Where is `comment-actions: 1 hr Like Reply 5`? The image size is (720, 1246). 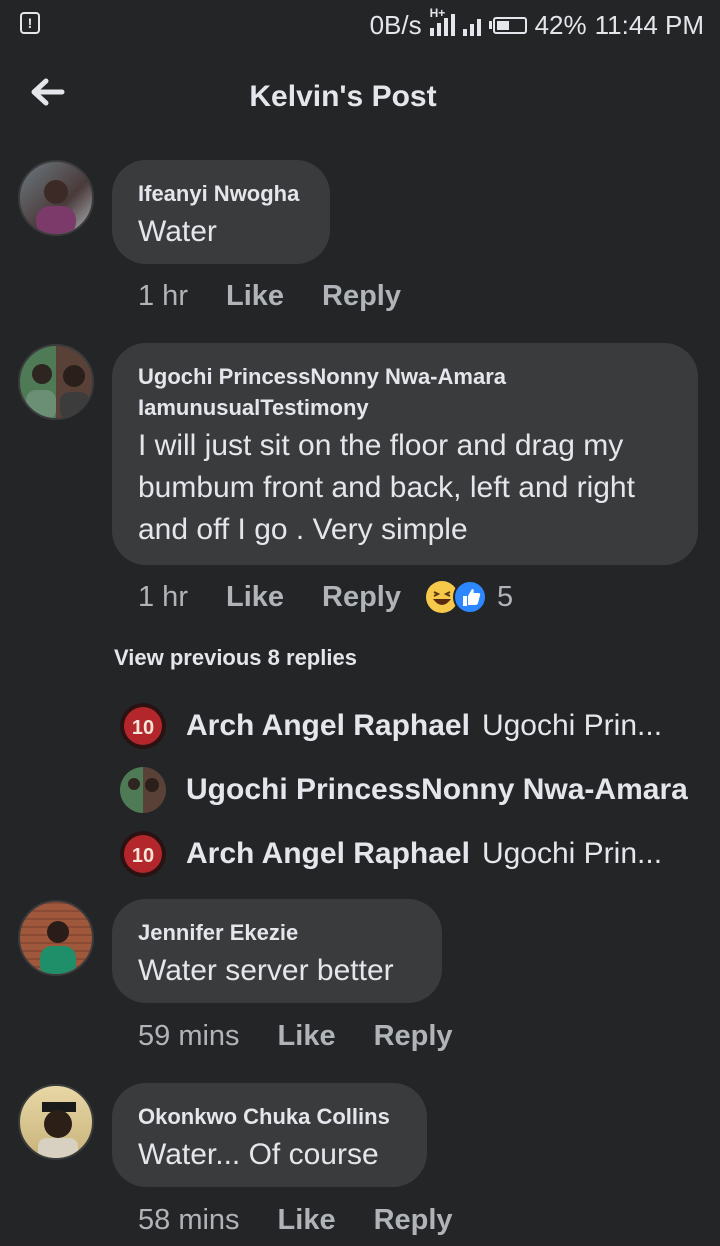
comment-actions: 1 hr Like Reply 5 is located at coordinates (325, 597).